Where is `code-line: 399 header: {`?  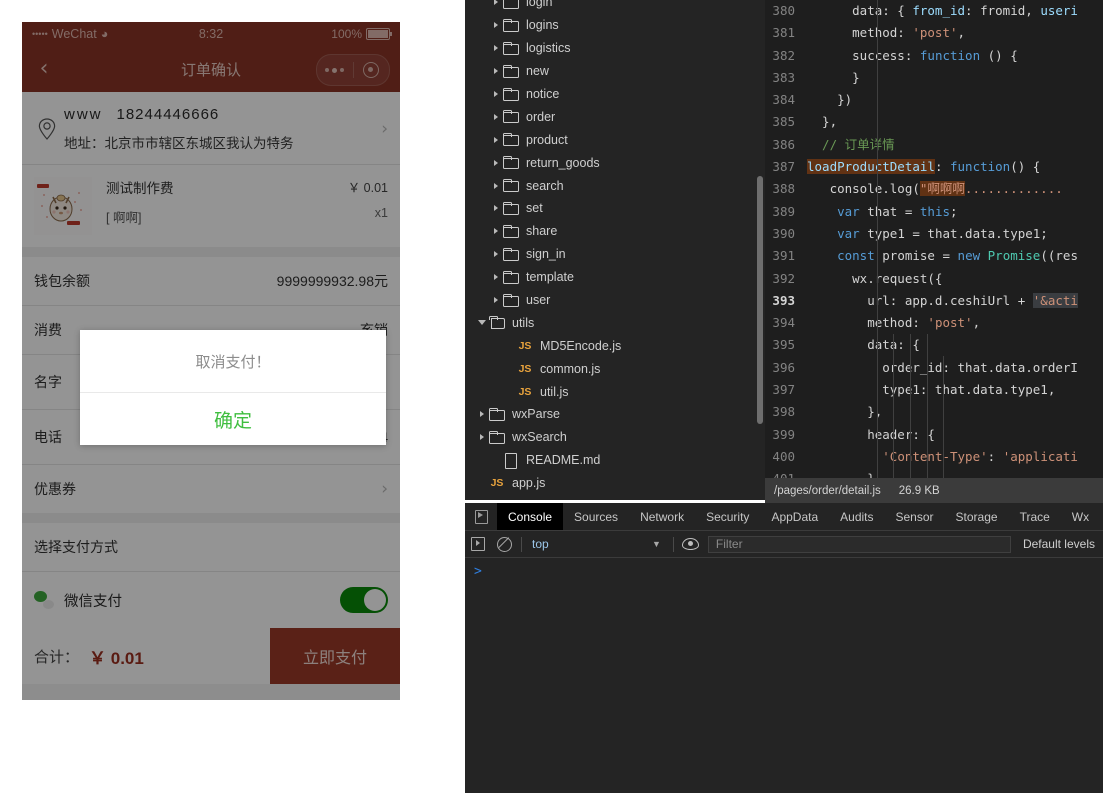 code-line: 399 header: { is located at coordinates (934, 435).